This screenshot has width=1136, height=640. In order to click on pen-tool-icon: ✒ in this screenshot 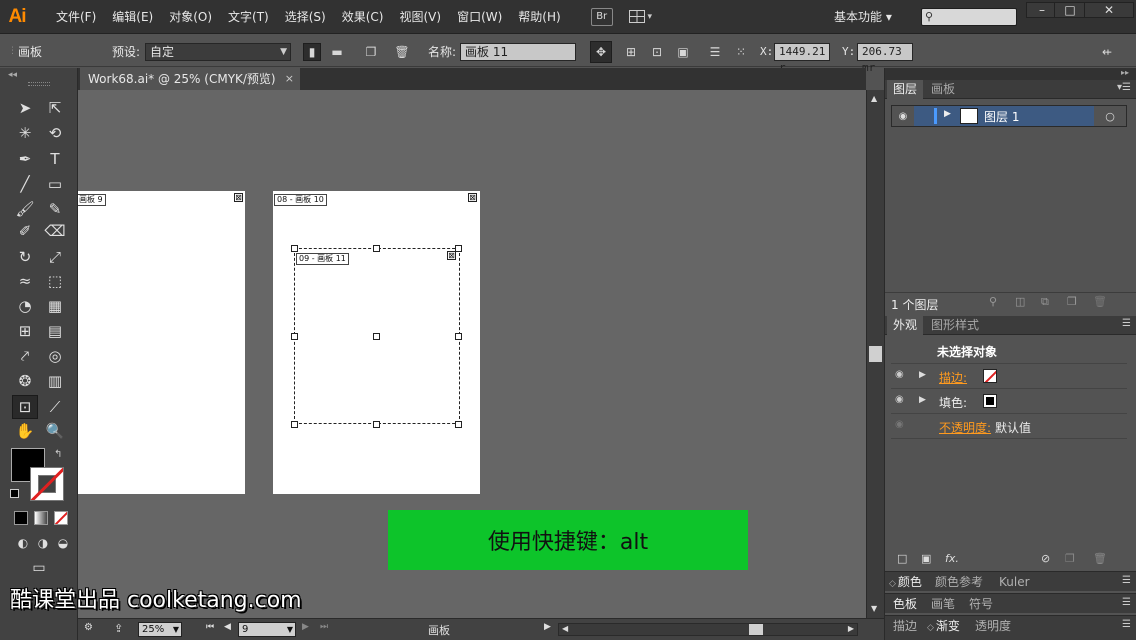, I will do `click(25, 159)`.